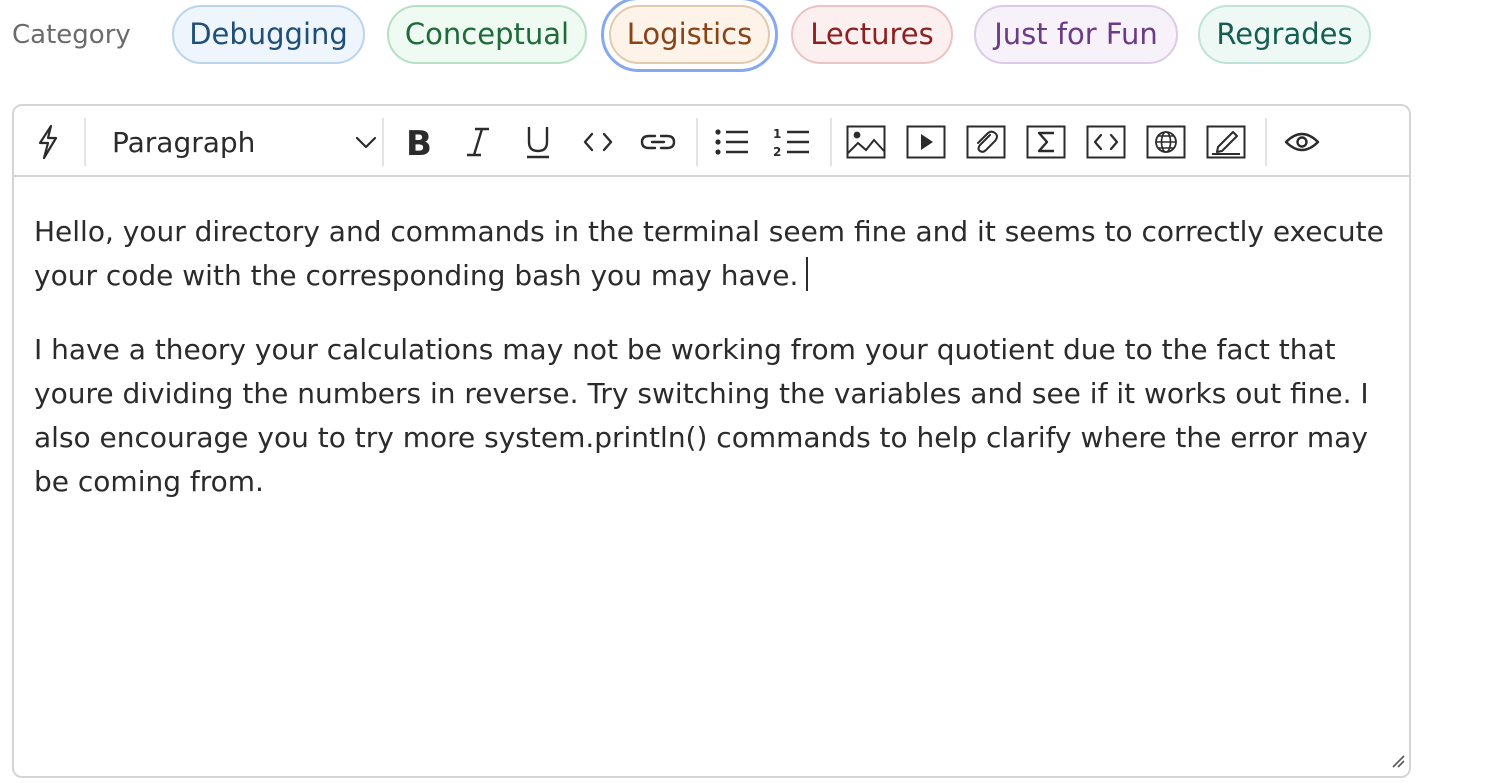  What do you see at coordinates (732, 142) in the screenshot?
I see `bullet-list-icon` at bounding box center [732, 142].